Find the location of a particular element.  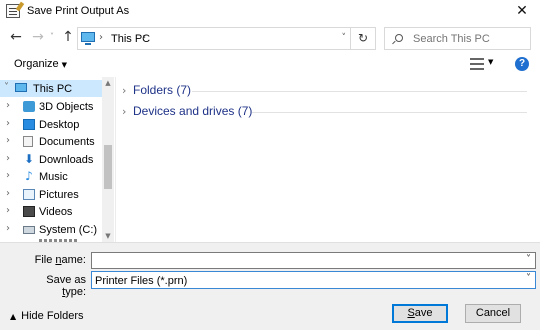

sidebar-item-this-pc: ˅ This PC is located at coordinates (51, 88).